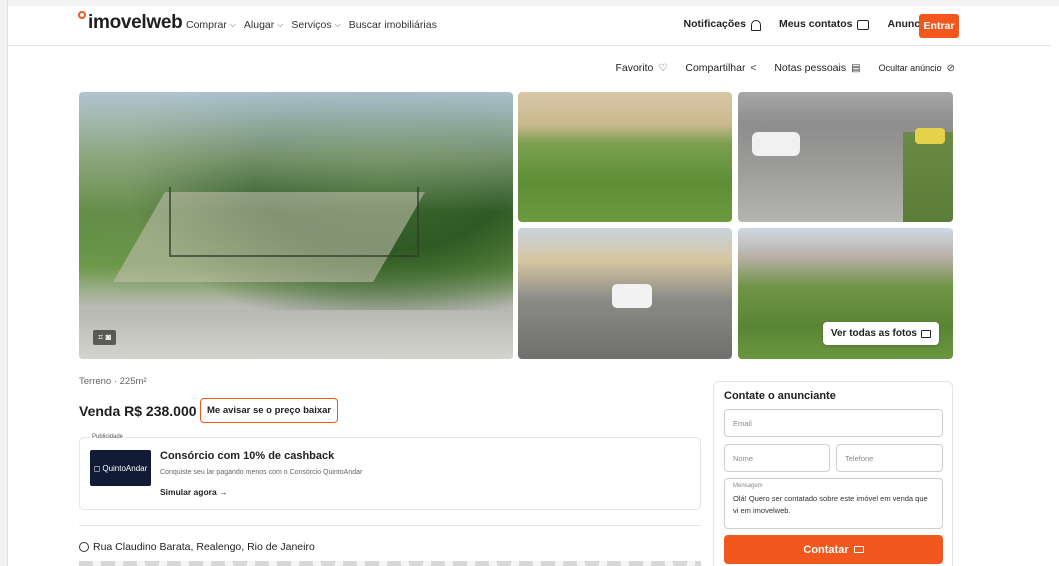 The width and height of the screenshot is (1059, 566). What do you see at coordinates (939, 26) in the screenshot?
I see `login-button: Entrar` at bounding box center [939, 26].